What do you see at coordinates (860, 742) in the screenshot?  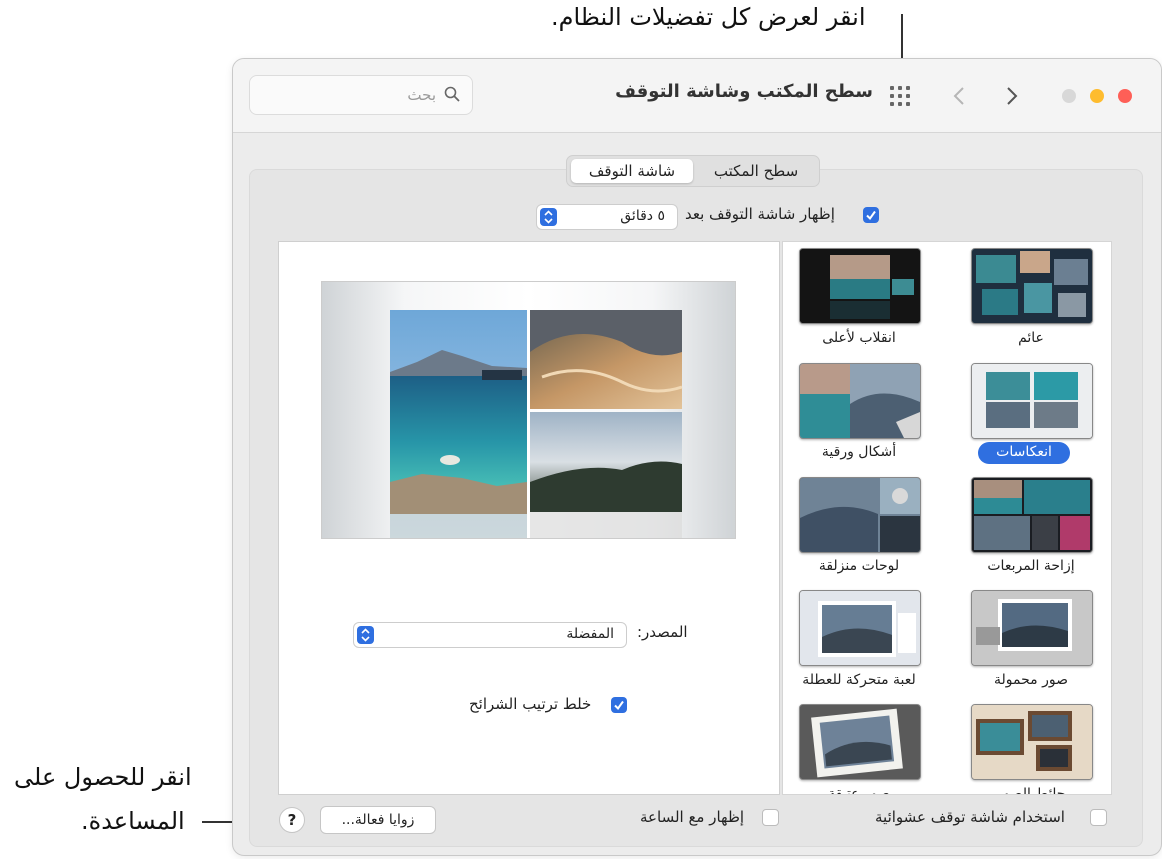 I see `thumb-vintage-prints` at bounding box center [860, 742].